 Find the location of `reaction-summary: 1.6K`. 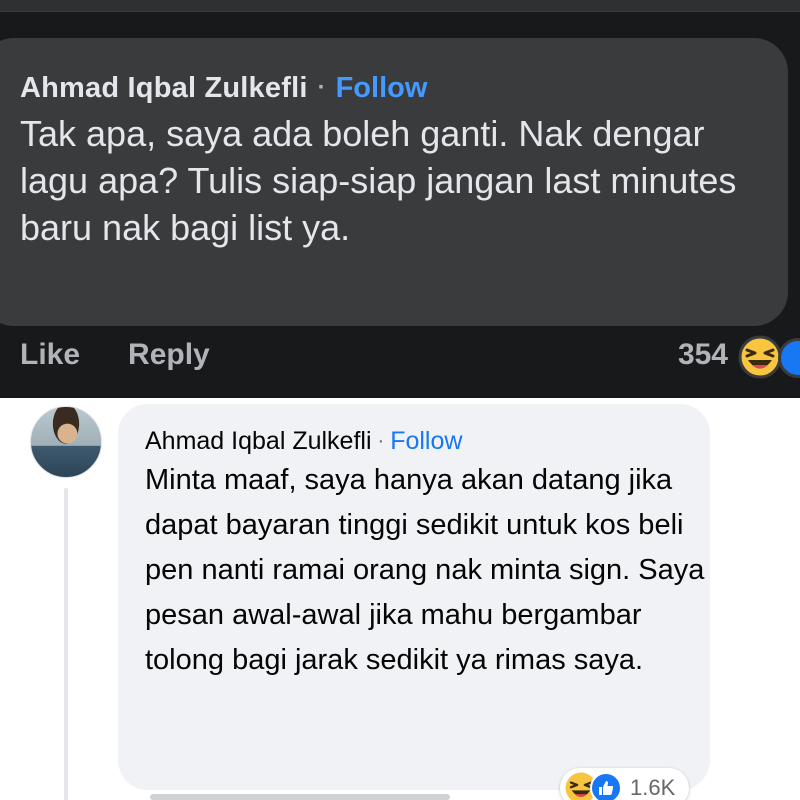

reaction-summary: 1.6K is located at coordinates (625, 784).